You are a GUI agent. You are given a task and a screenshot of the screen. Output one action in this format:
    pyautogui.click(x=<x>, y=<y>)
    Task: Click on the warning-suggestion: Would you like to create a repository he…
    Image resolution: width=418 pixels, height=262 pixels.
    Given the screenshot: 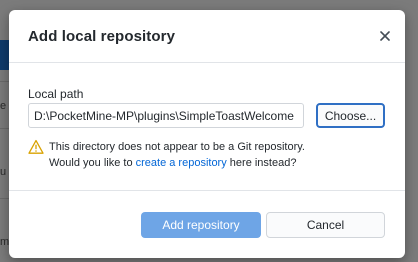 What is the action you would take?
    pyautogui.click(x=172, y=163)
    